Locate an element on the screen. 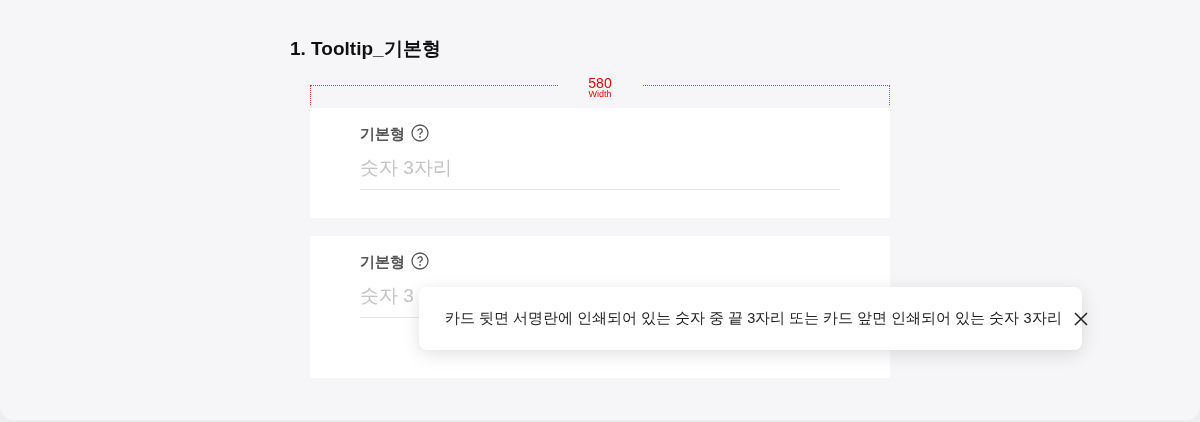 Image resolution: width=1200 pixels, height=422 pixels. close-button is located at coordinates (1080, 318).